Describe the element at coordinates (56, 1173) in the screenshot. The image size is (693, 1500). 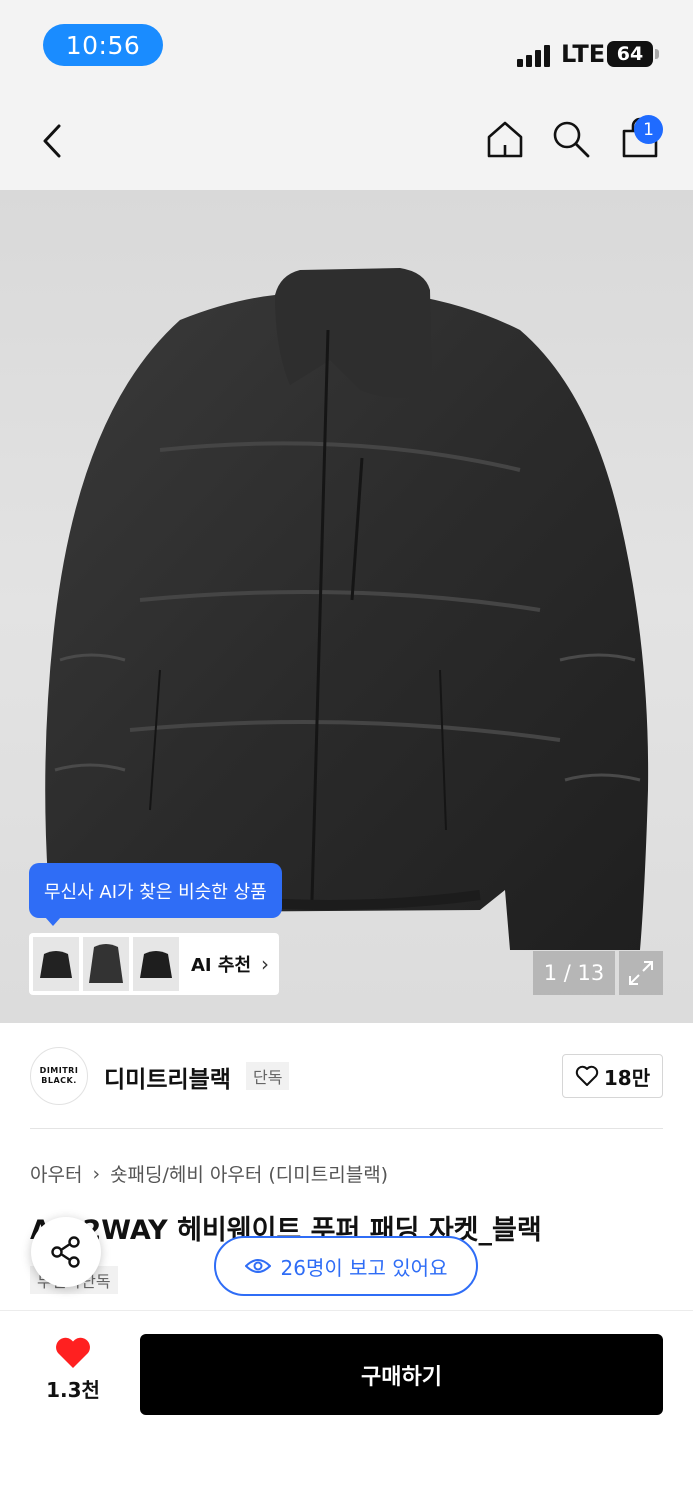
I see `breadcrumb-level1: 아우터` at that location.